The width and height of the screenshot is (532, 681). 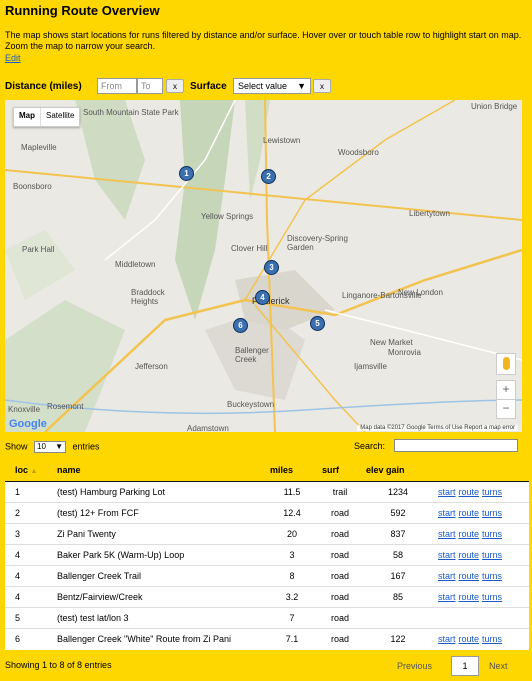 What do you see at coordinates (29, 470) in the screenshot?
I see `column-header-loc: loc ▲` at bounding box center [29, 470].